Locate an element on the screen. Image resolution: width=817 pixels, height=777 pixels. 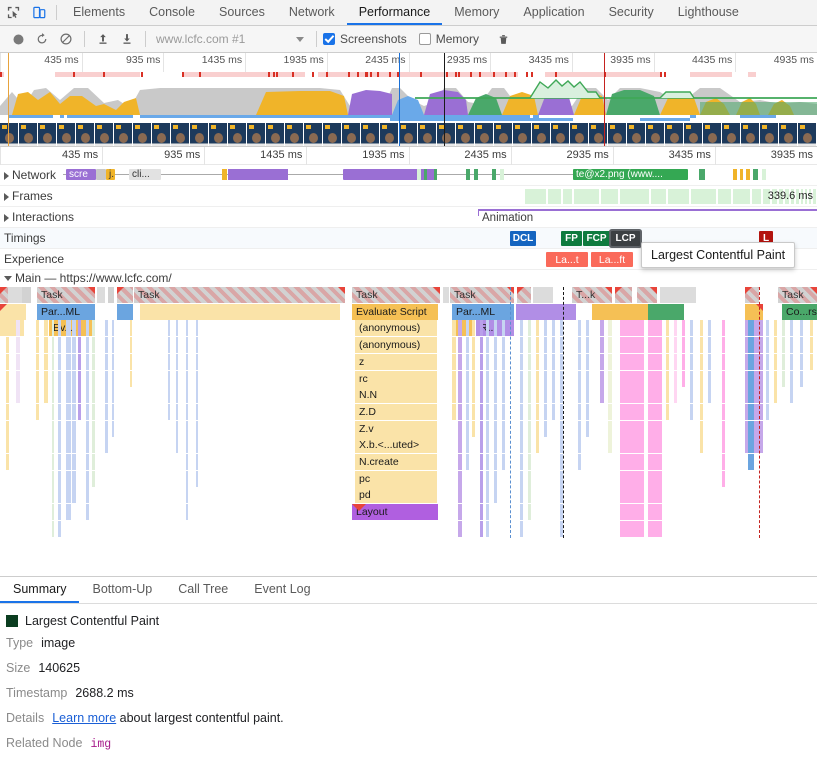
track-interactions: Interactions Animation is located at coordinates (408, 217).